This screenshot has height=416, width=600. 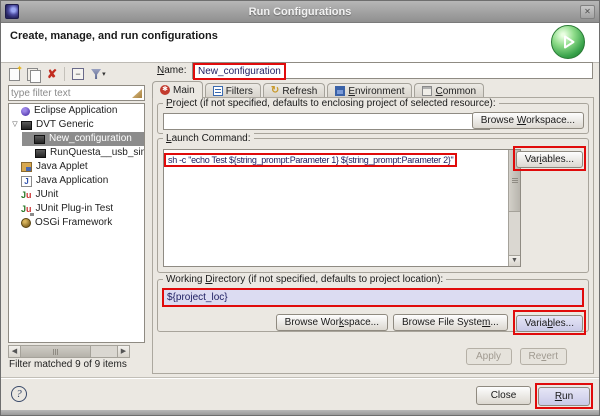 What do you see at coordinates (392, 71) in the screenshot?
I see `name-field: New_configuration` at bounding box center [392, 71].